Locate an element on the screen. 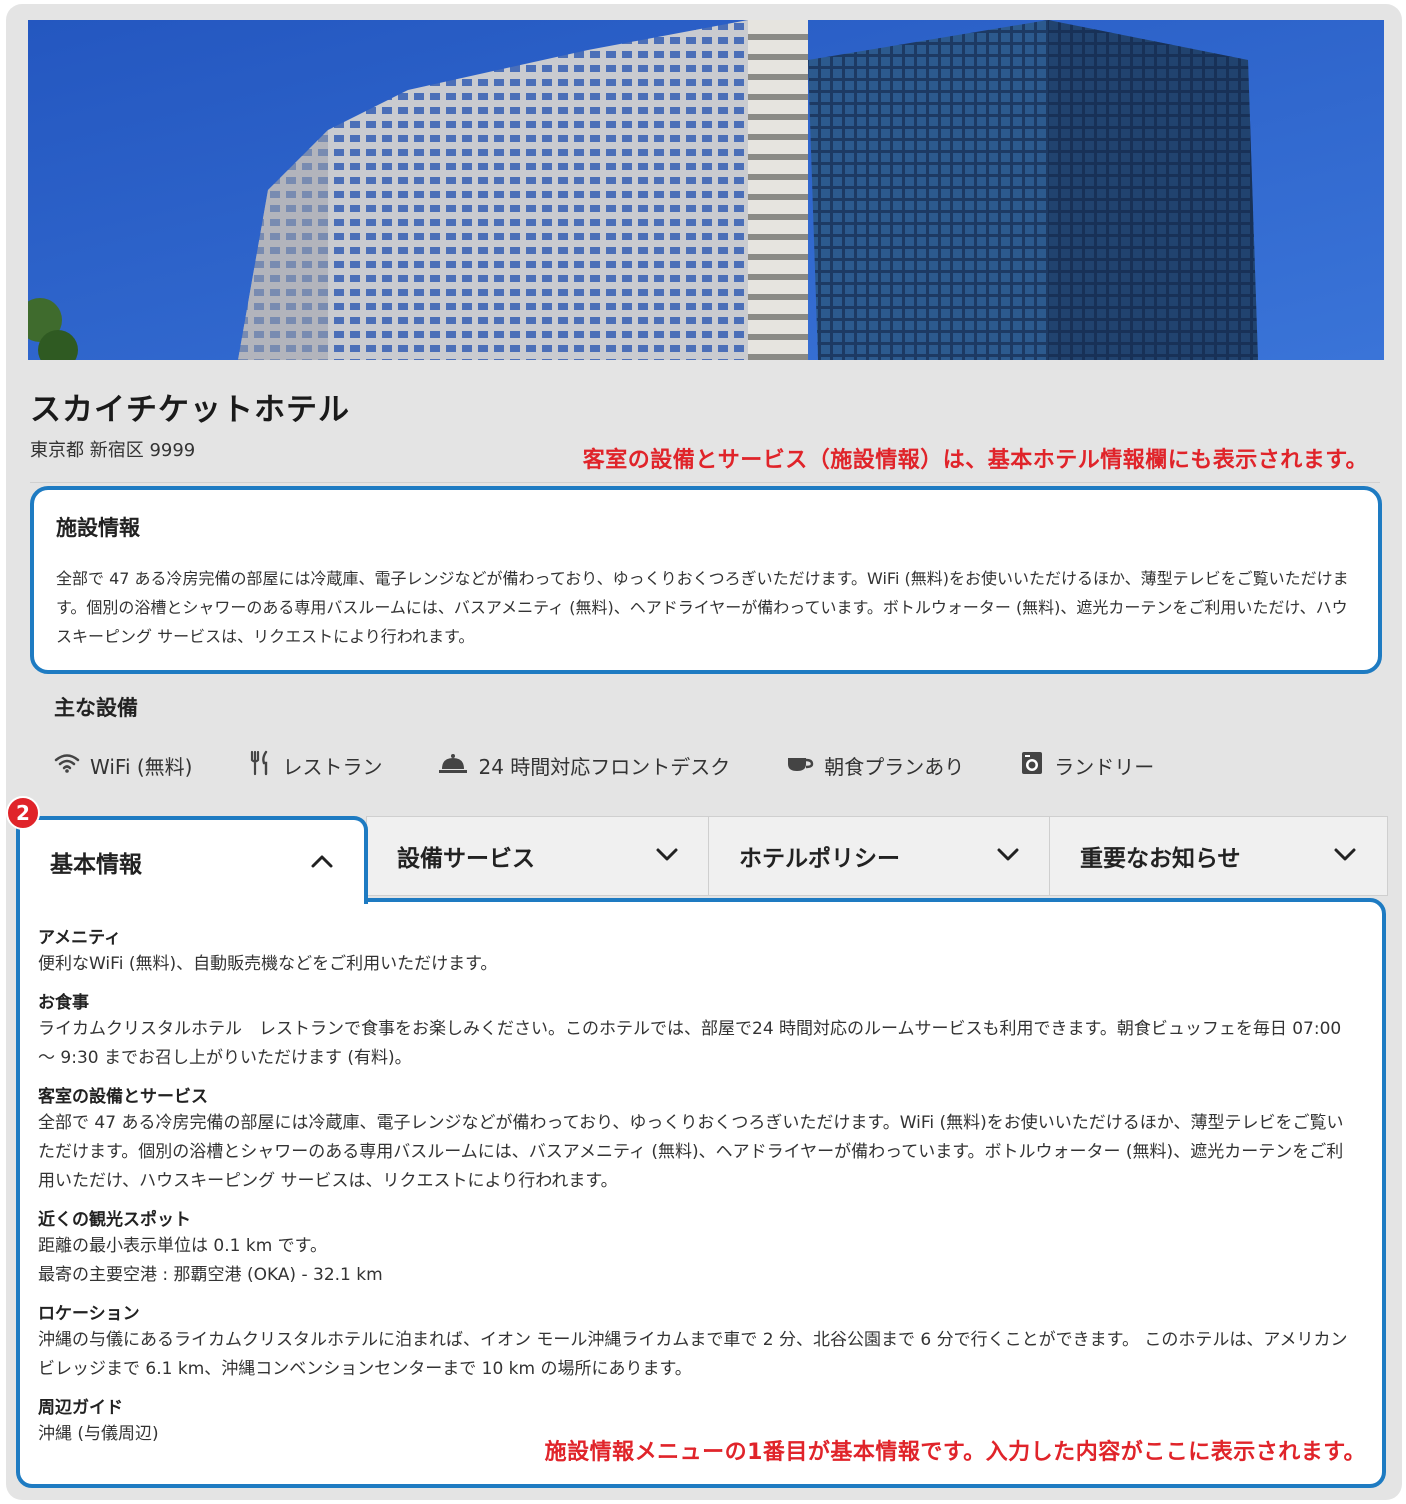  coffee-cup-icon is located at coordinates (805, 765).